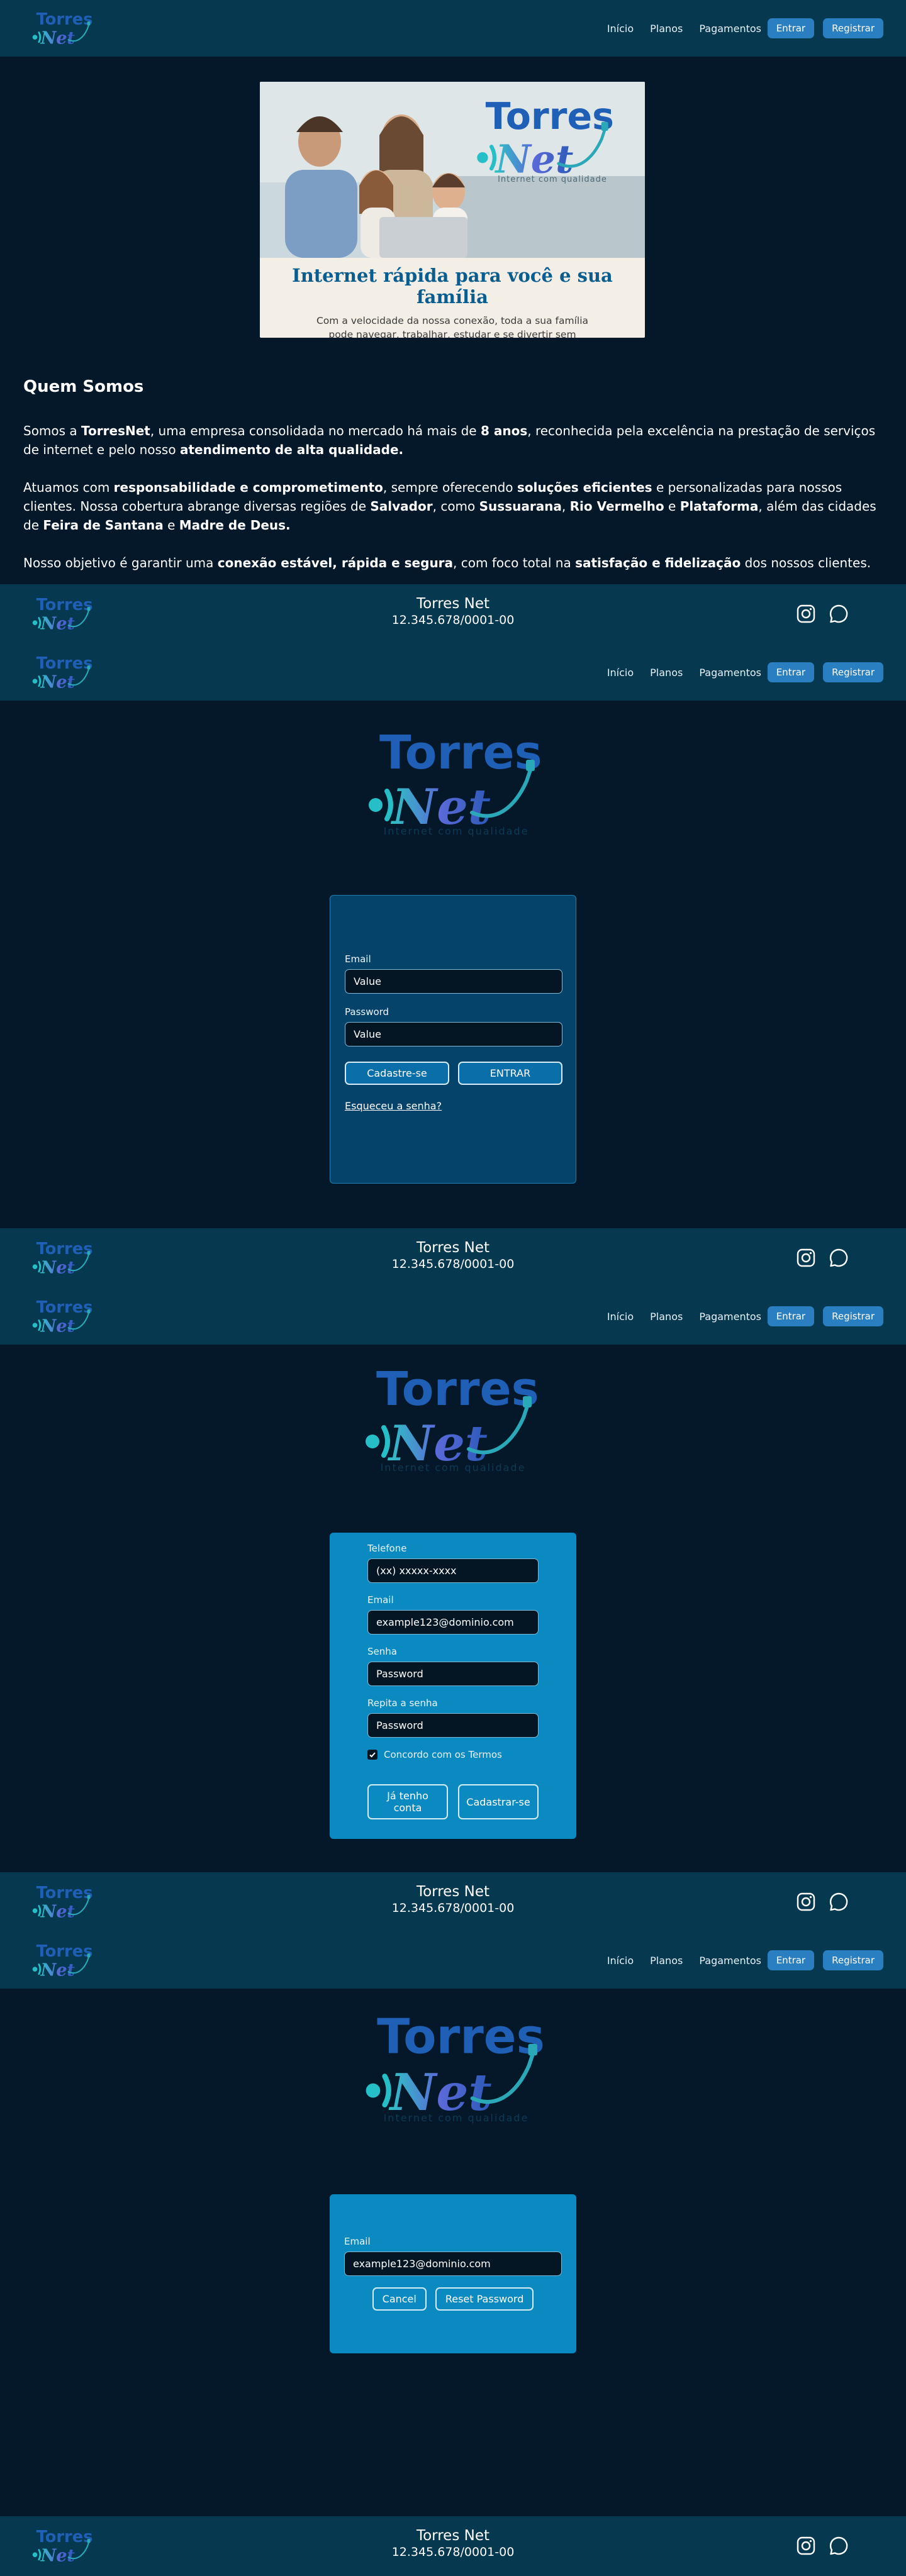 The width and height of the screenshot is (906, 2576). What do you see at coordinates (484, 2299) in the screenshot?
I see `reset-password-button: Reset Password` at bounding box center [484, 2299].